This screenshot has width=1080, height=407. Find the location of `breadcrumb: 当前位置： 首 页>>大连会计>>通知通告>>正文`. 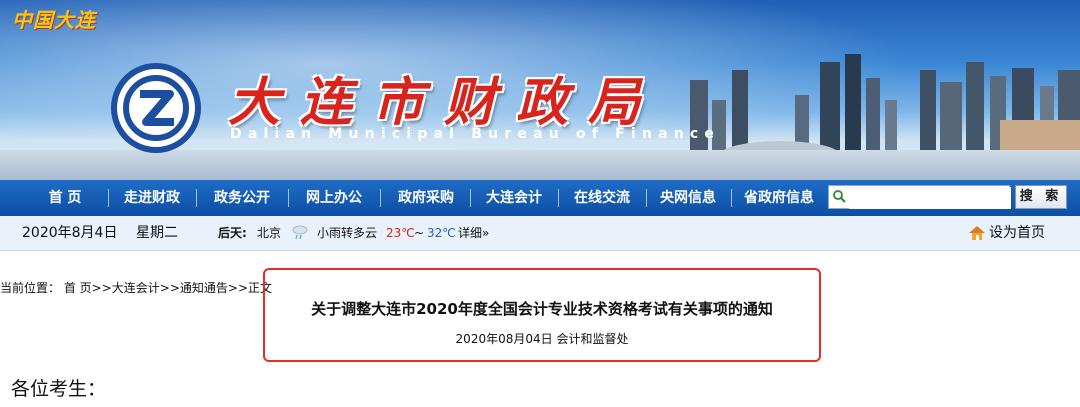

breadcrumb: 当前位置： 首 页>>大连会计>>通知通告>>正文 is located at coordinates (136, 287).